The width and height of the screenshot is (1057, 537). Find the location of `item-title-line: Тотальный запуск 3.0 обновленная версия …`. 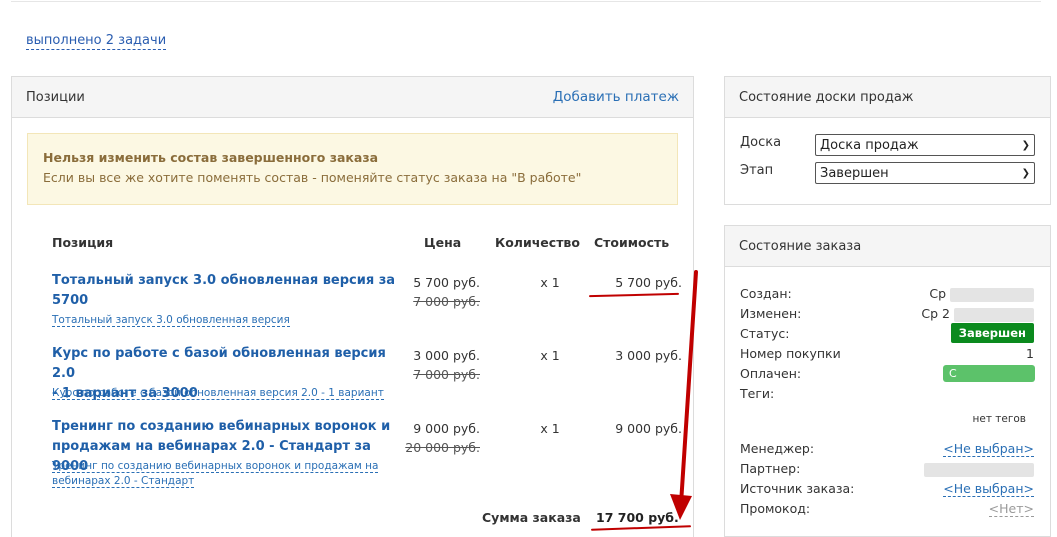

item-title-line: Тотальный запуск 3.0 обновленная версия … is located at coordinates (224, 280).